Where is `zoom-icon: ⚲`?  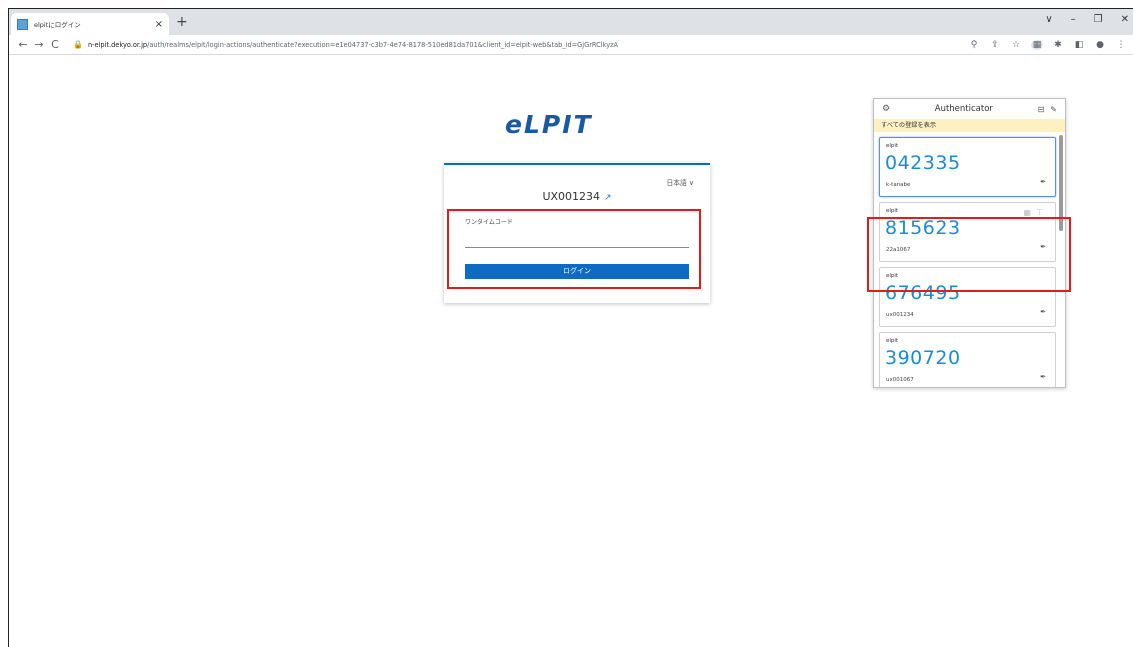 zoom-icon: ⚲ is located at coordinates (974, 45).